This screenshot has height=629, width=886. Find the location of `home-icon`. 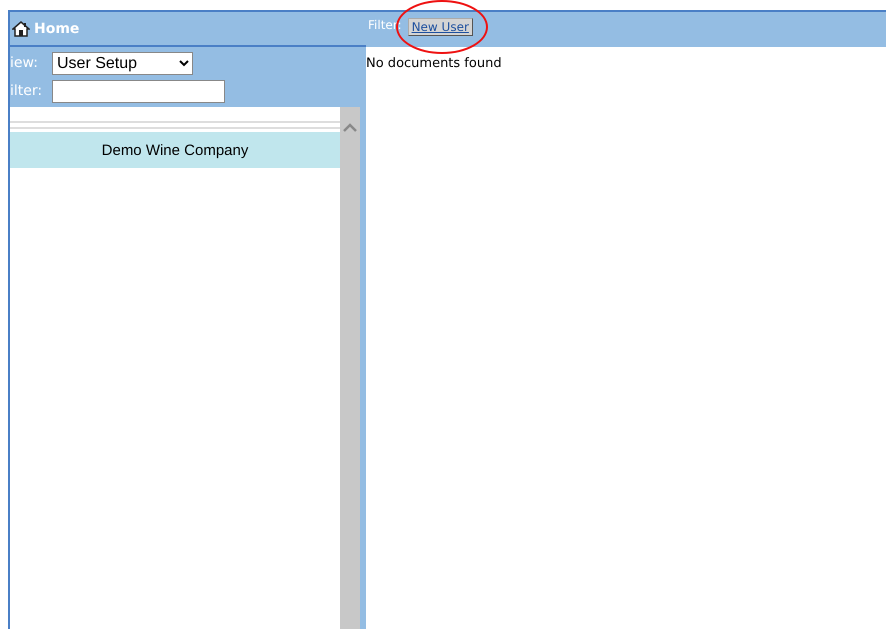

home-icon is located at coordinates (21, 28).